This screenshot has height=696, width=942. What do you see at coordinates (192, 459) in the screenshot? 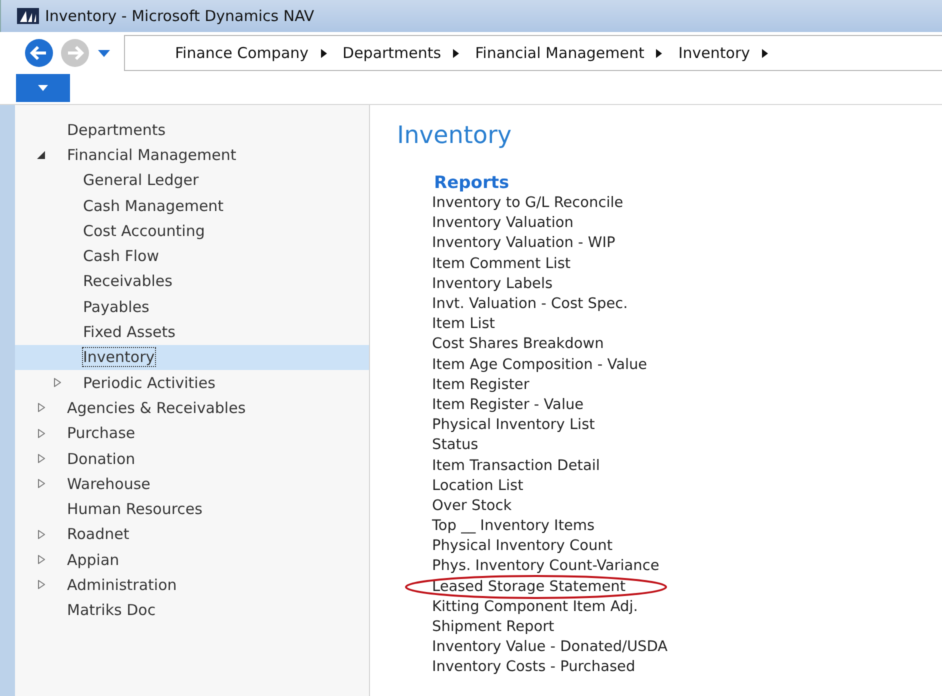
I see `tree-row: Donation` at bounding box center [192, 459].